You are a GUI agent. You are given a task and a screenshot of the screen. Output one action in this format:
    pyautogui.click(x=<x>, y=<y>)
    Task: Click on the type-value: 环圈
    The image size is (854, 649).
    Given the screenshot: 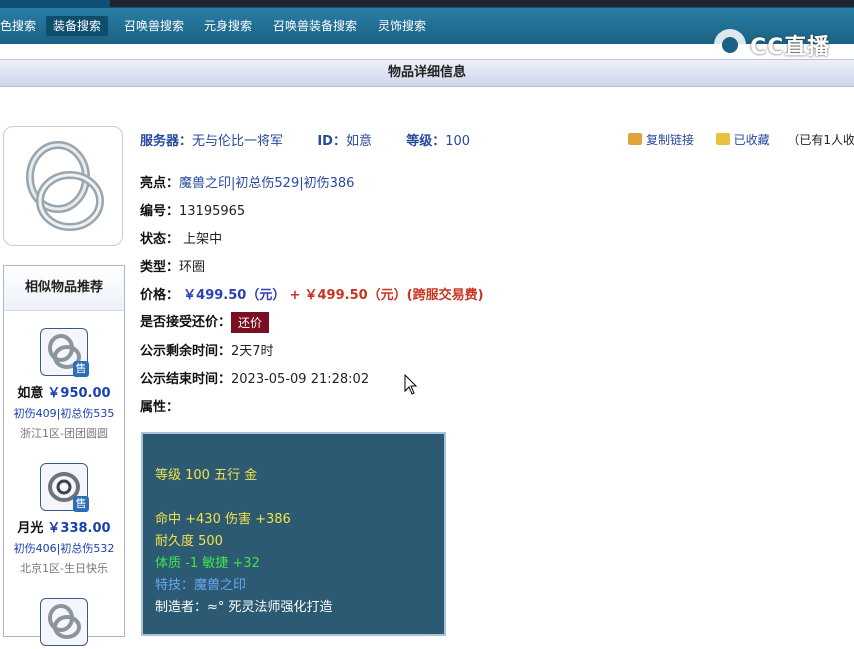 What is the action you would take?
    pyautogui.click(x=192, y=267)
    